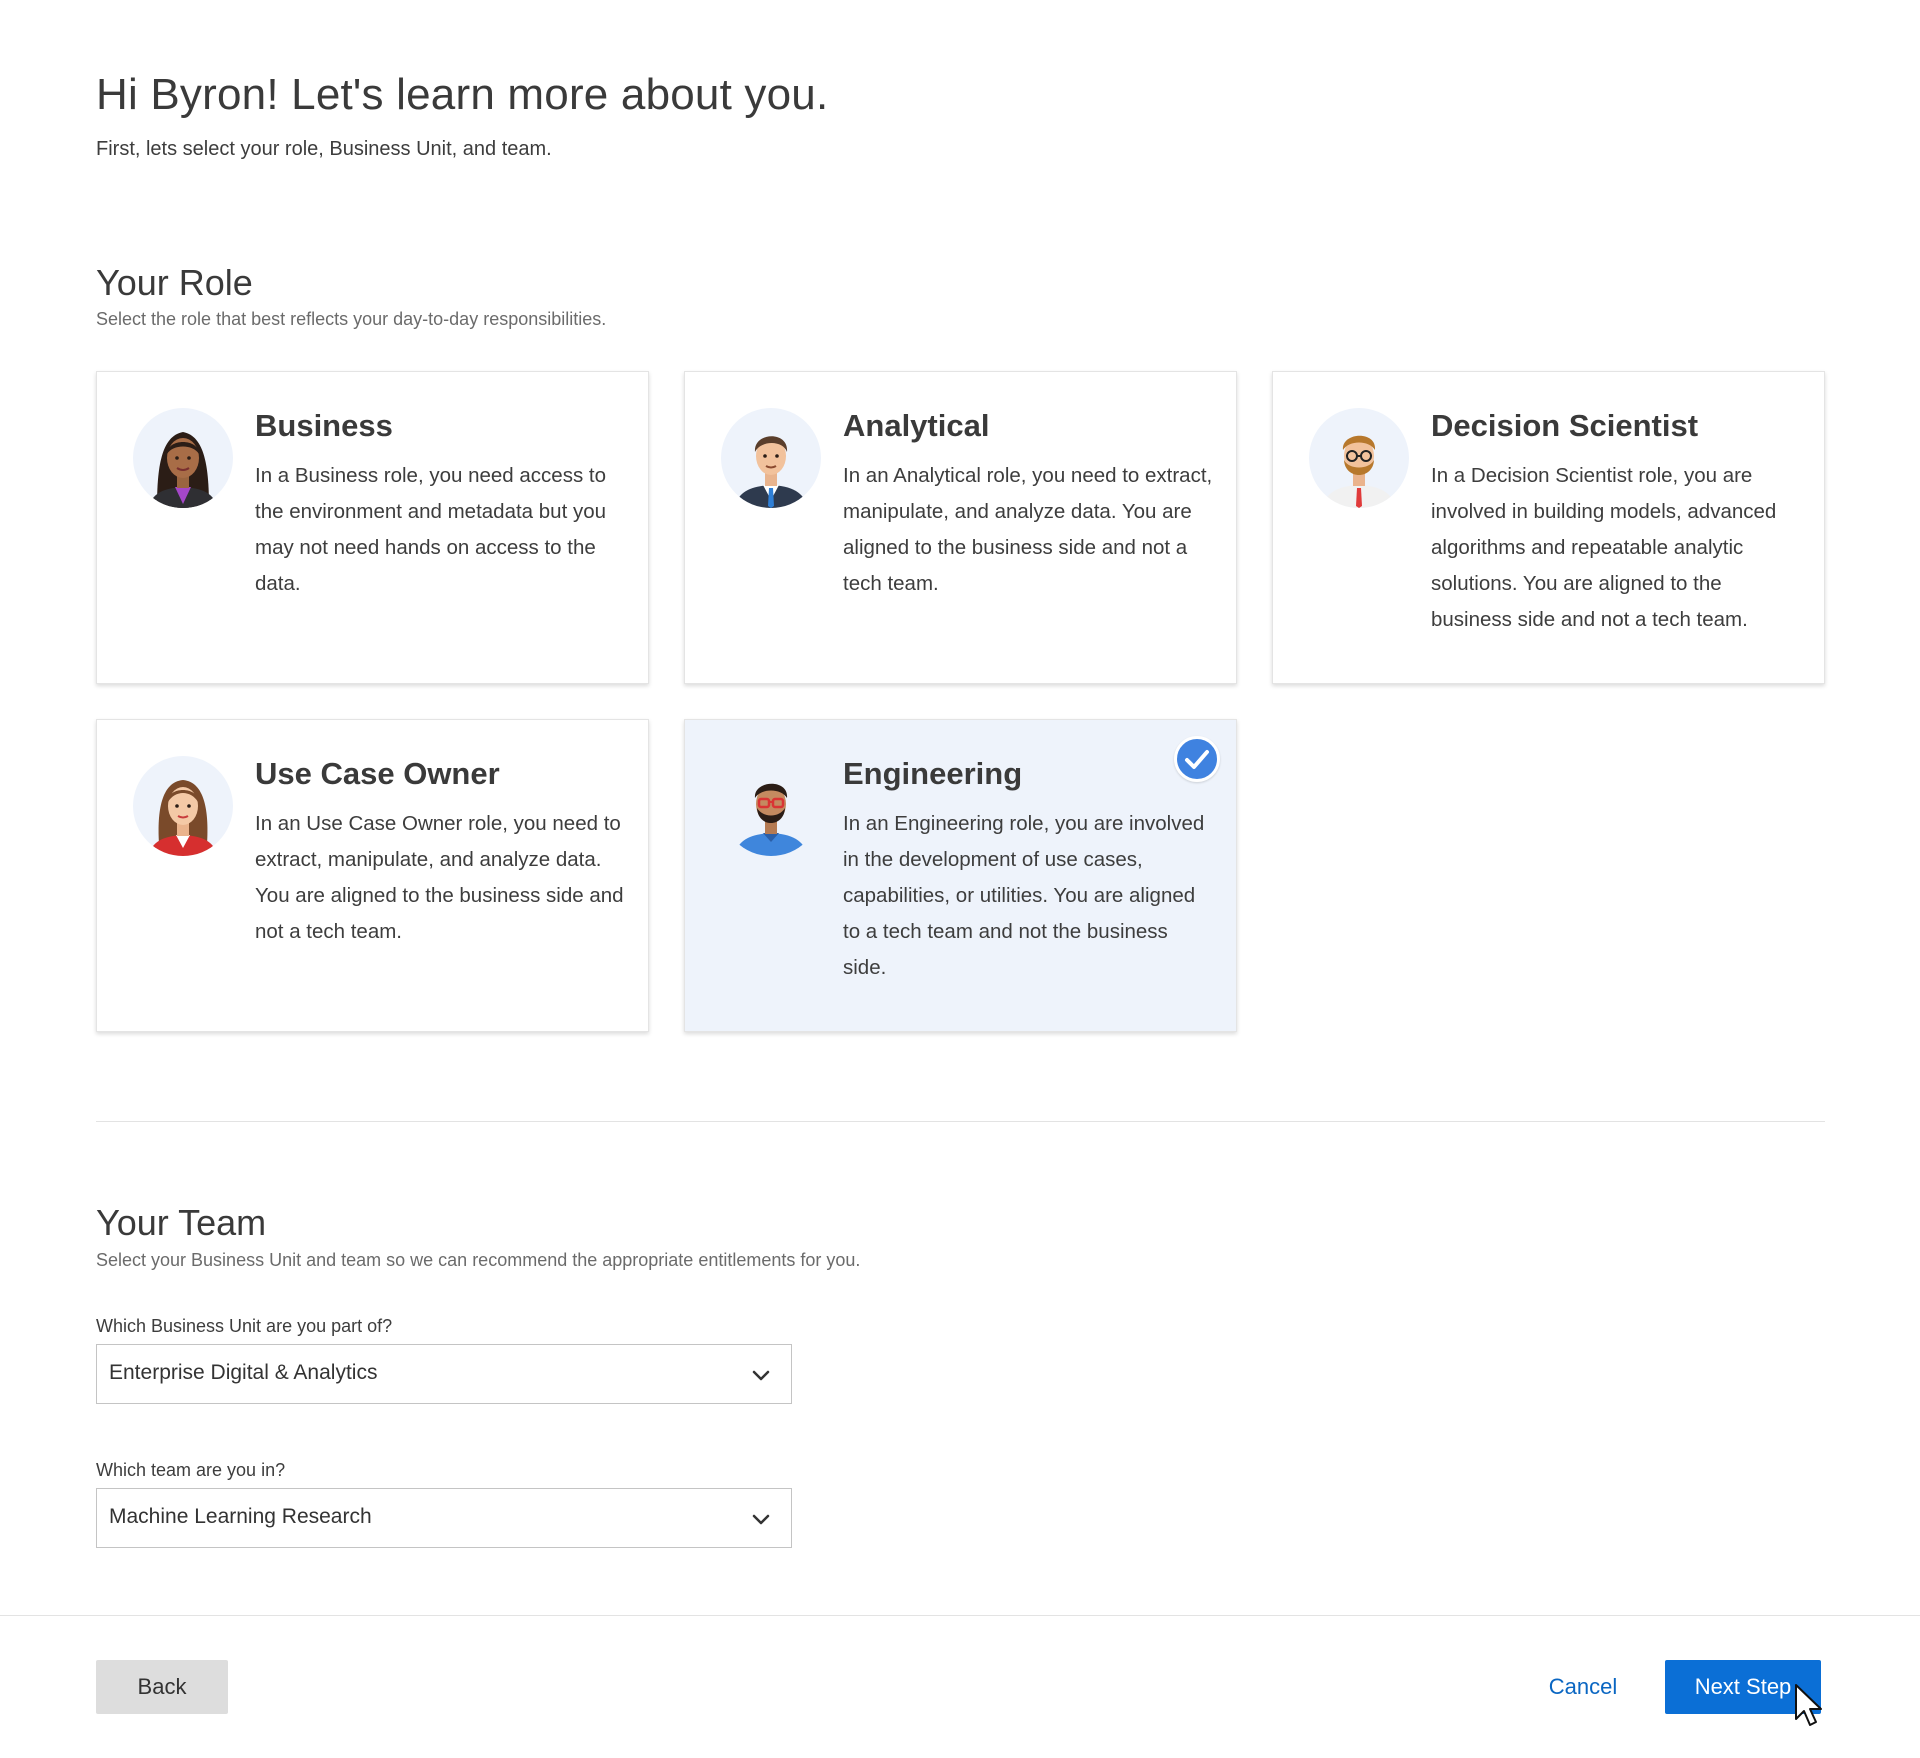 The height and width of the screenshot is (1758, 1920). Describe the element at coordinates (916, 425) in the screenshot. I see `role-title: Analytical` at that location.